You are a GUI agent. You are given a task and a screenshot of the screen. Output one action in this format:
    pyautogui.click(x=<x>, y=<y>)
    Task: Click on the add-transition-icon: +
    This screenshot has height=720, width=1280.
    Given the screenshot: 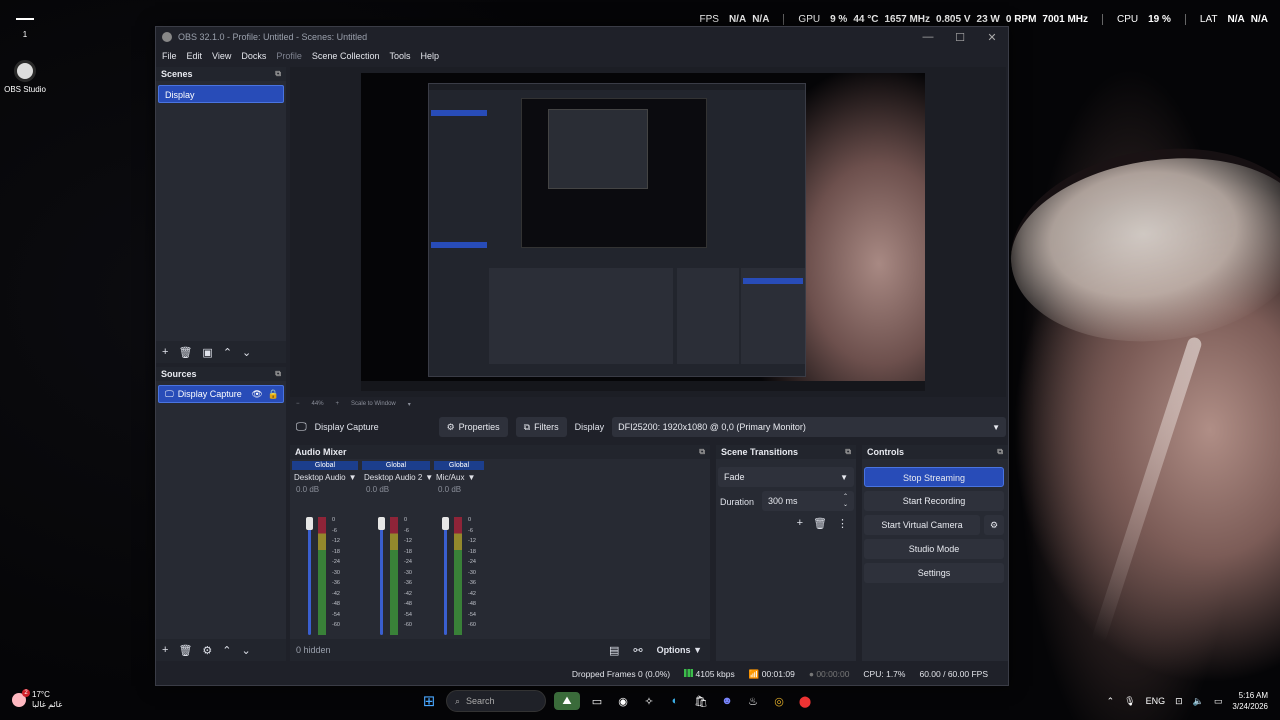 What is the action you would take?
    pyautogui.click(x=800, y=523)
    